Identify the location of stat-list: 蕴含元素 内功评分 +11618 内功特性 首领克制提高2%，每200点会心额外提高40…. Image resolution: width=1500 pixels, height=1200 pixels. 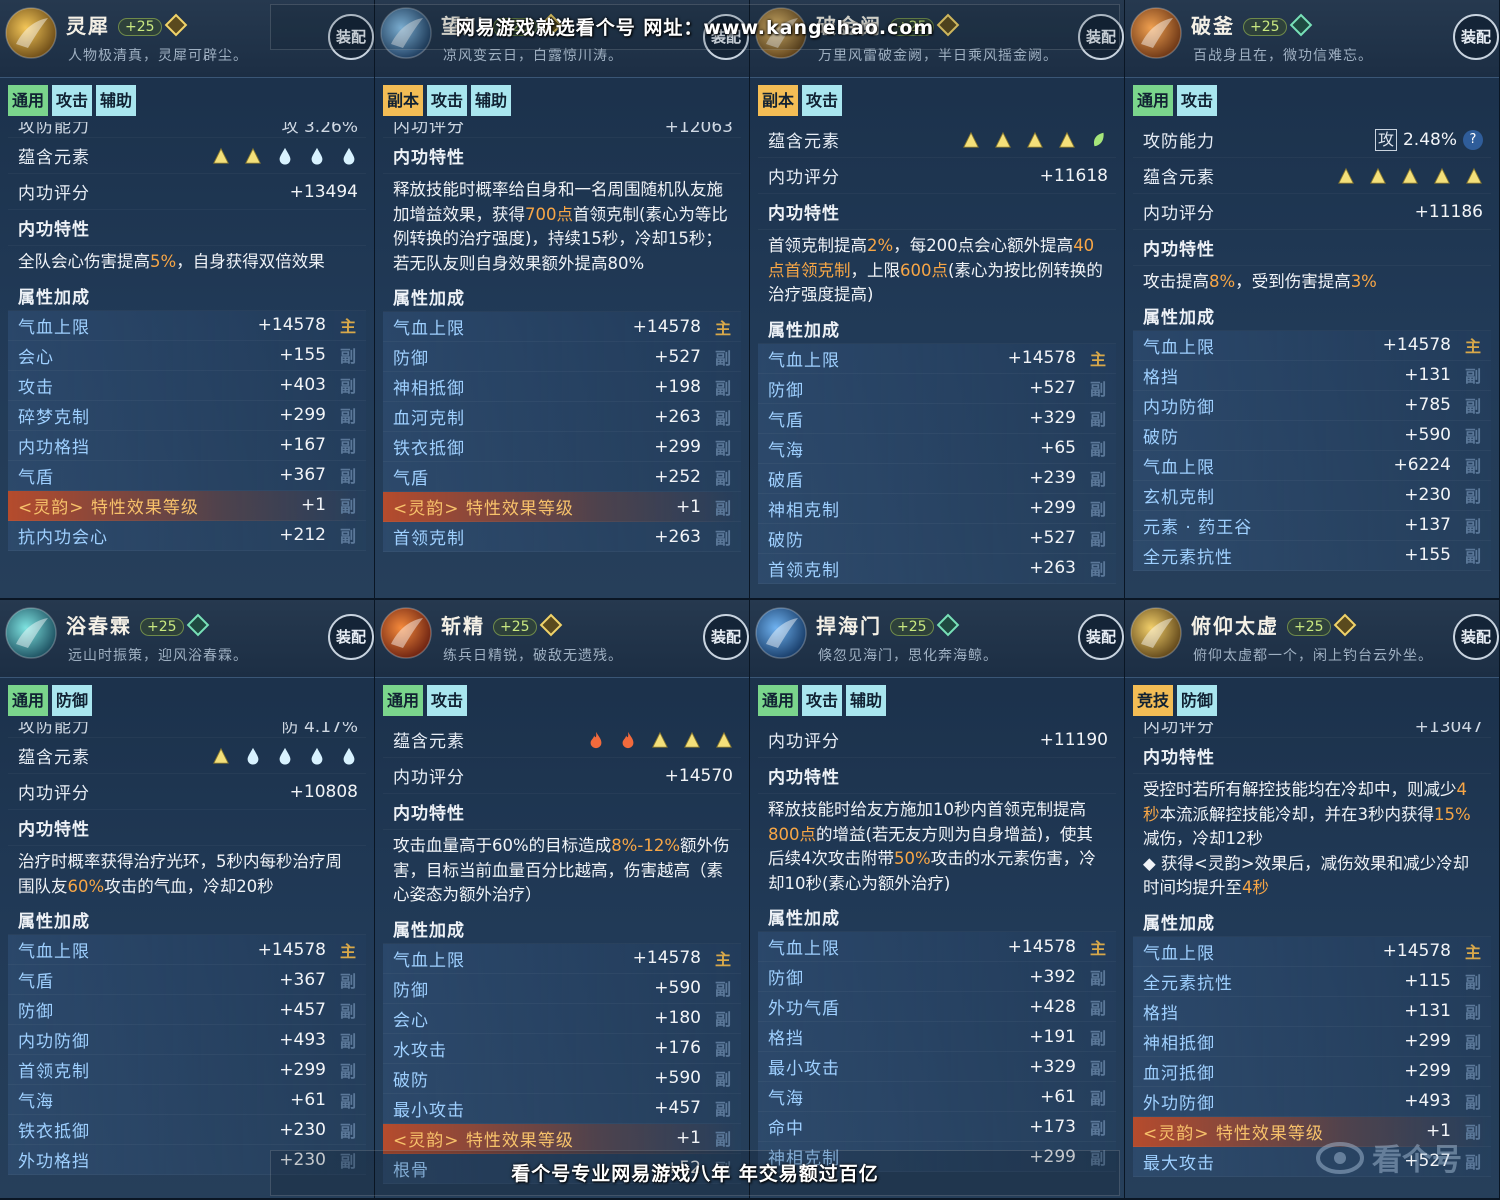
(937, 360).